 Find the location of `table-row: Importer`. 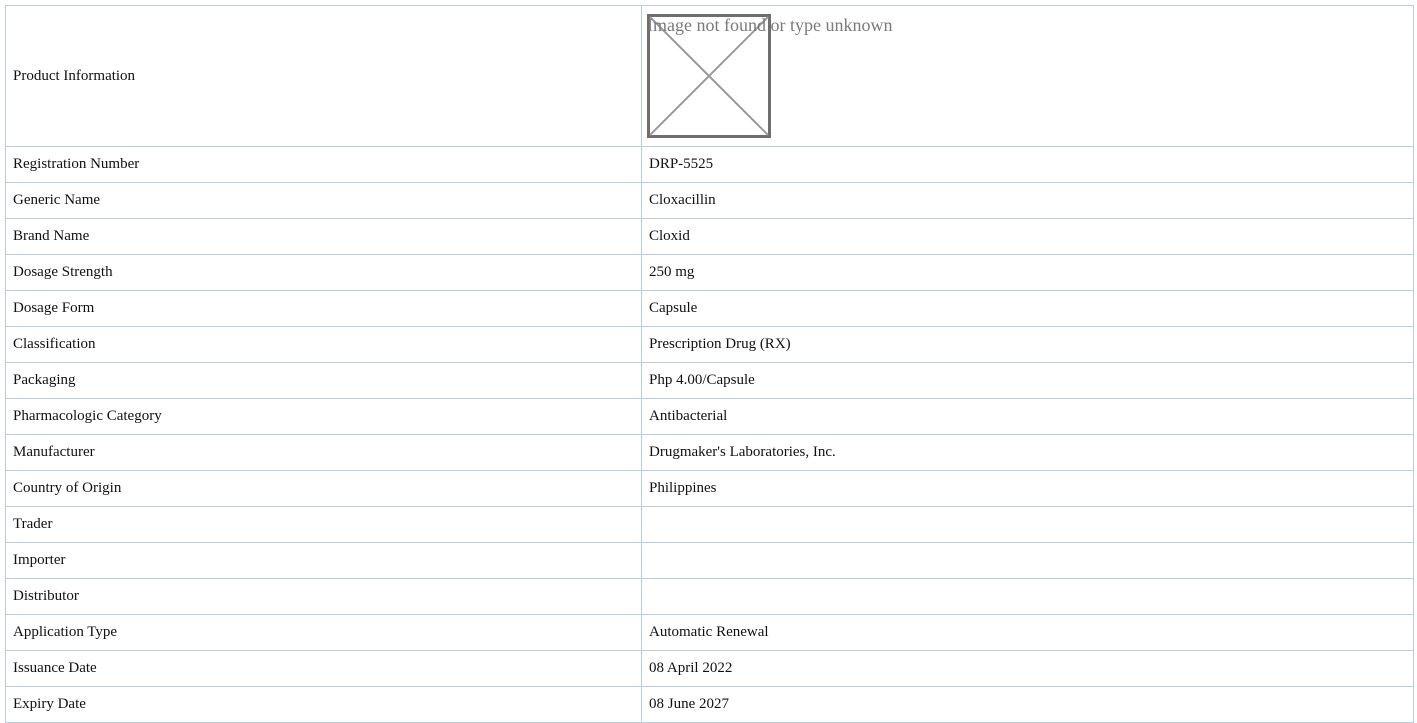

table-row: Importer is located at coordinates (709, 560).